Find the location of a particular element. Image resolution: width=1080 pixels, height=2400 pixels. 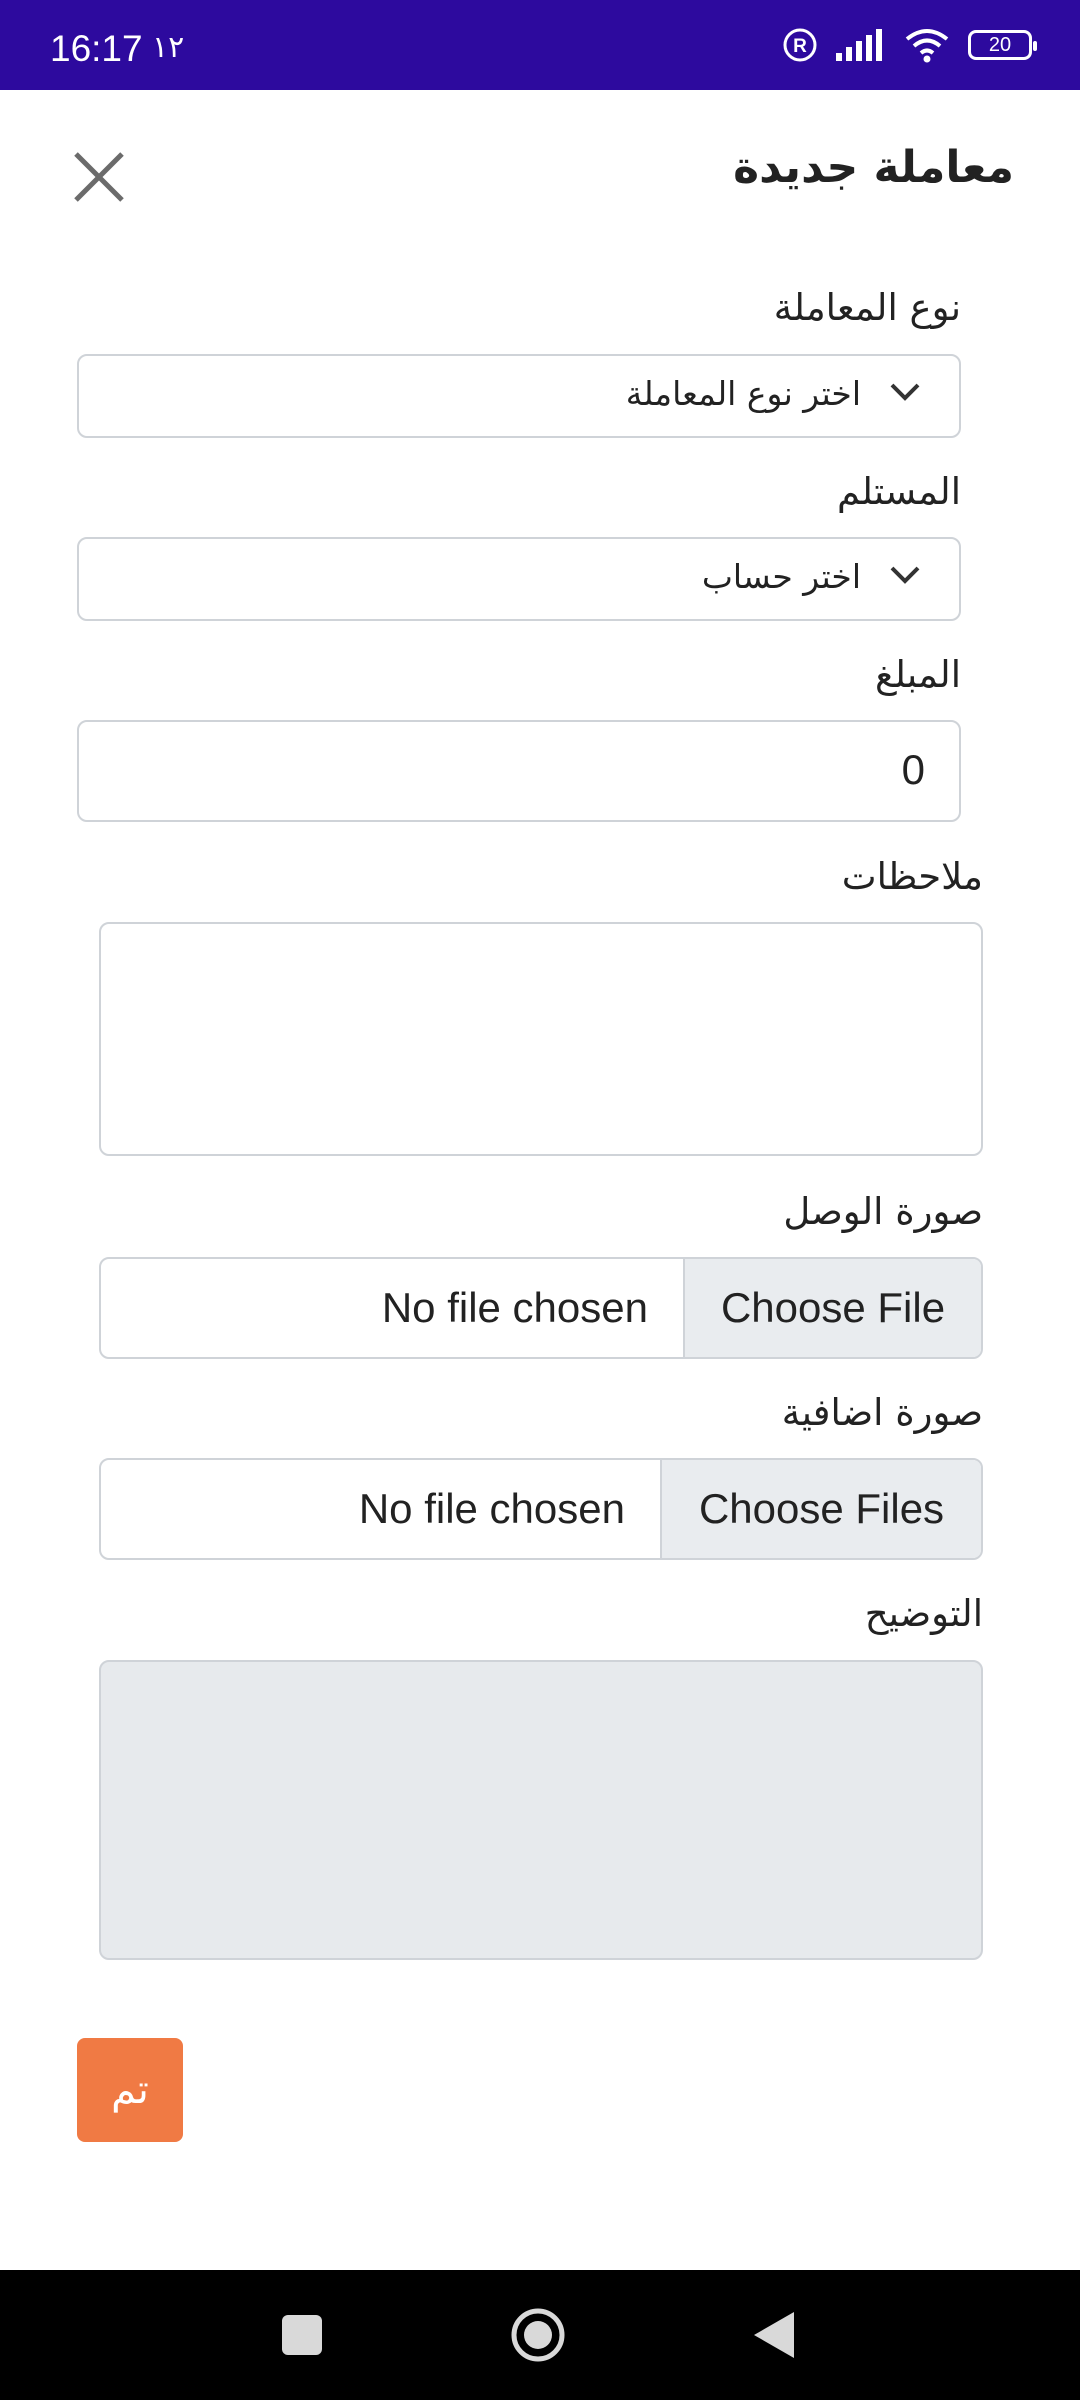

recipient-label: المستلم is located at coordinates (899, 491).